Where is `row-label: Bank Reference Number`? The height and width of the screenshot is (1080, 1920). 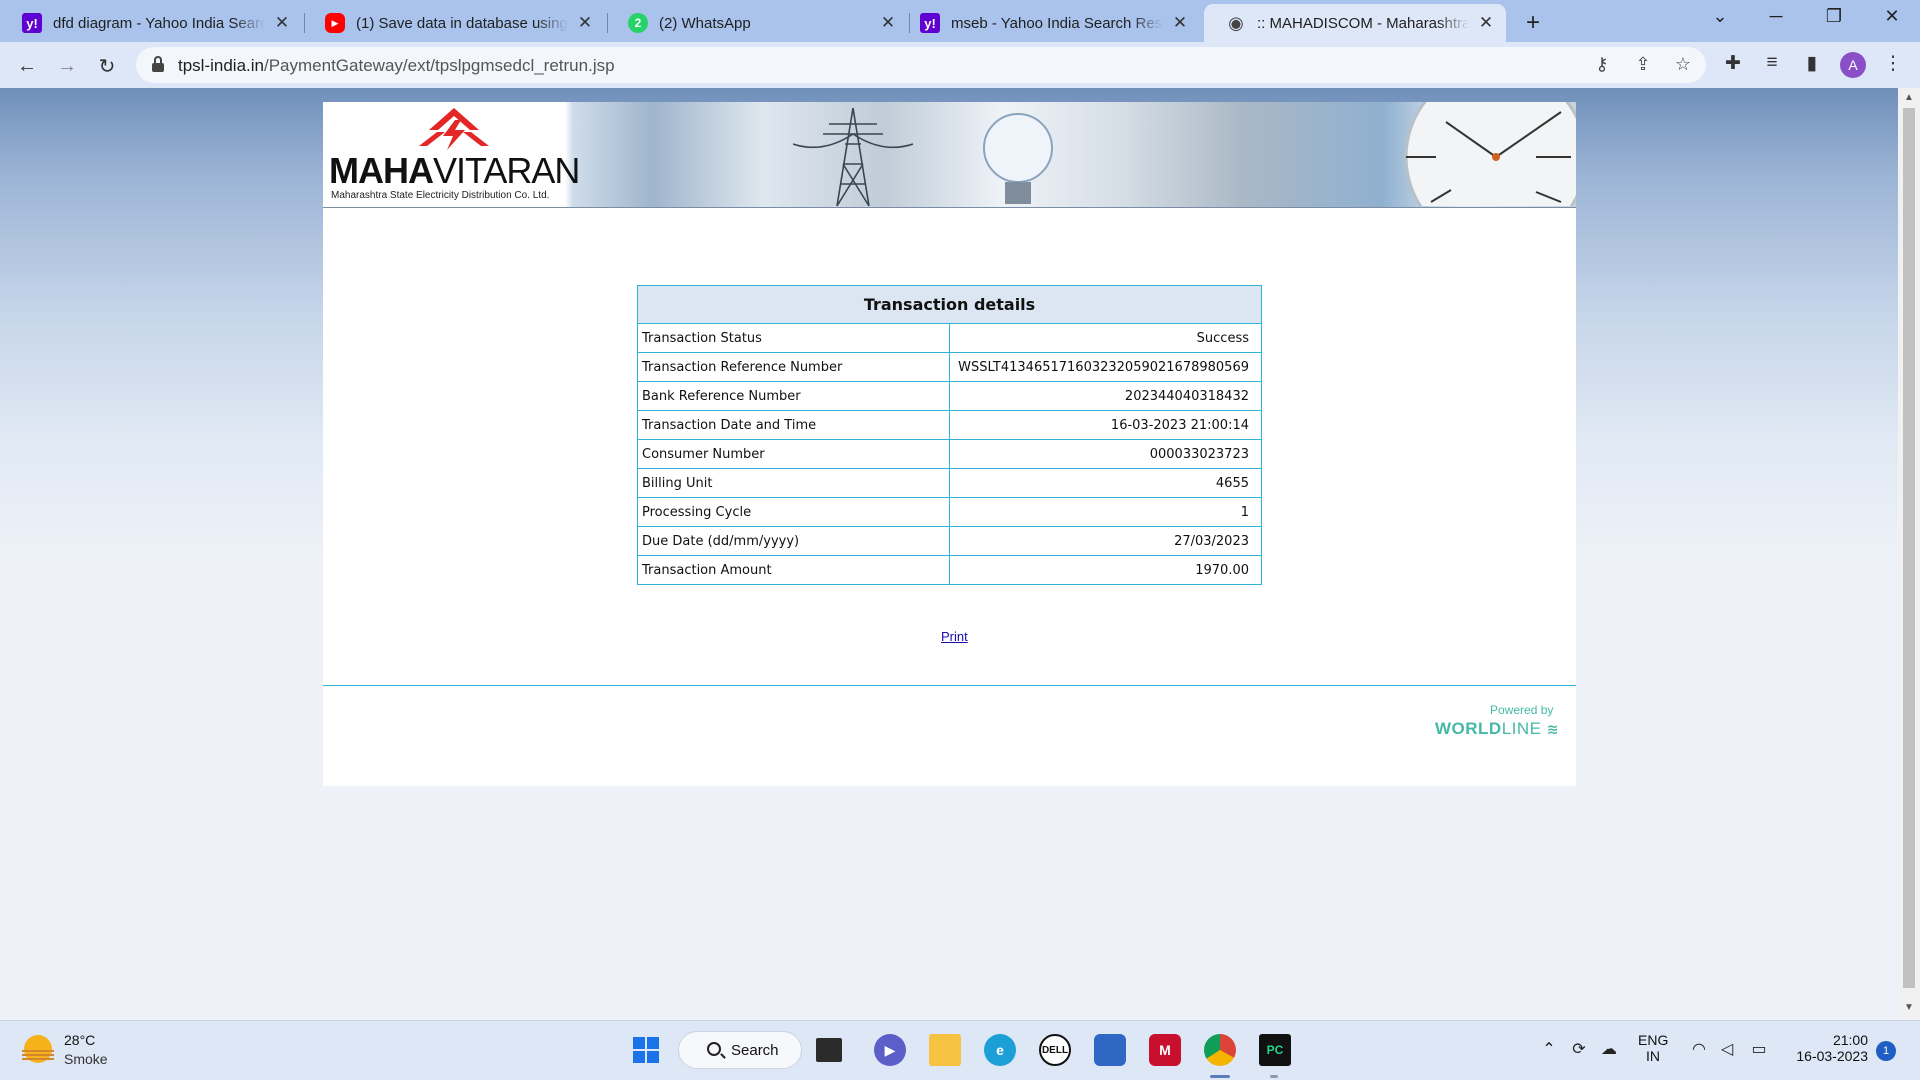
row-label: Bank Reference Number is located at coordinates (793, 396).